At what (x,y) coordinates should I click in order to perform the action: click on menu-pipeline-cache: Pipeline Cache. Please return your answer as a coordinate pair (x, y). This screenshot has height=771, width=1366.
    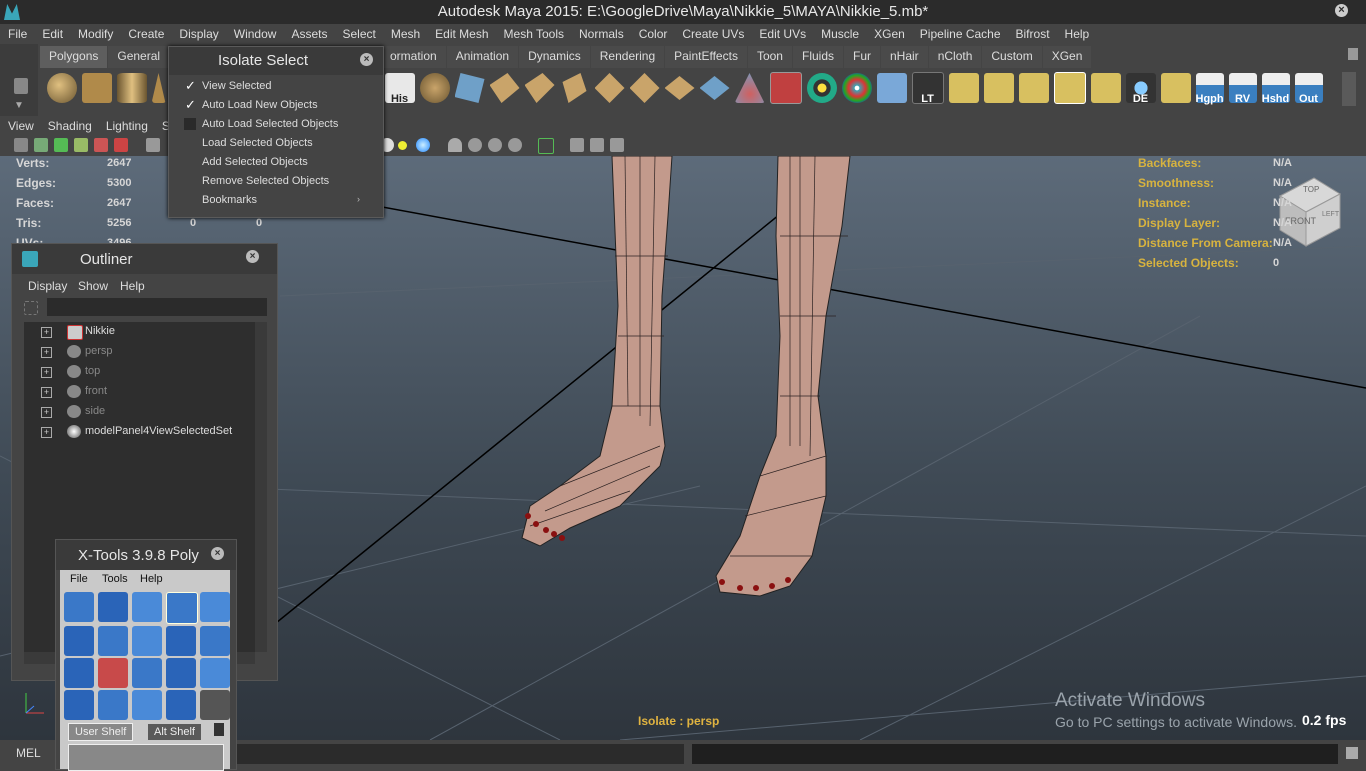
    Looking at the image, I should click on (960, 34).